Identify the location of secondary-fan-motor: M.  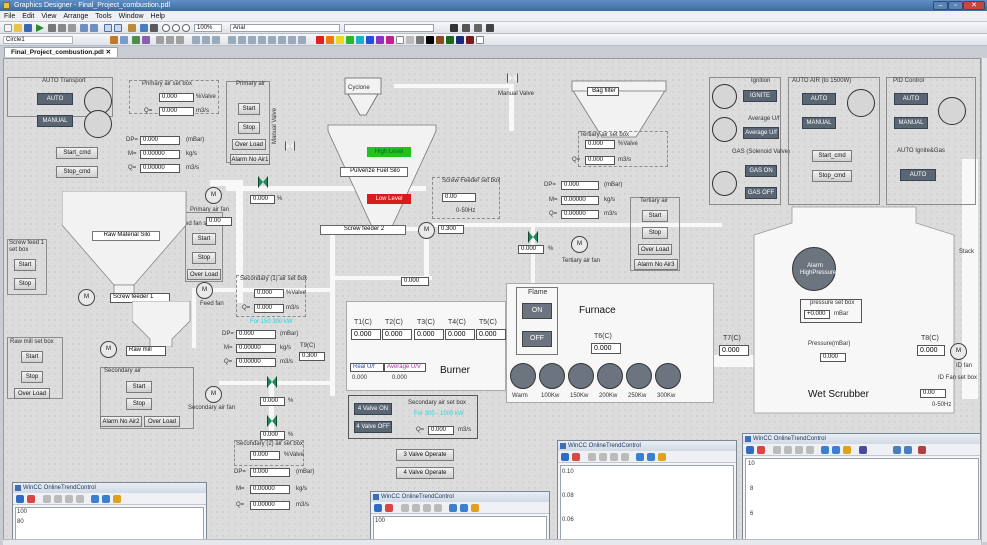
(213, 394).